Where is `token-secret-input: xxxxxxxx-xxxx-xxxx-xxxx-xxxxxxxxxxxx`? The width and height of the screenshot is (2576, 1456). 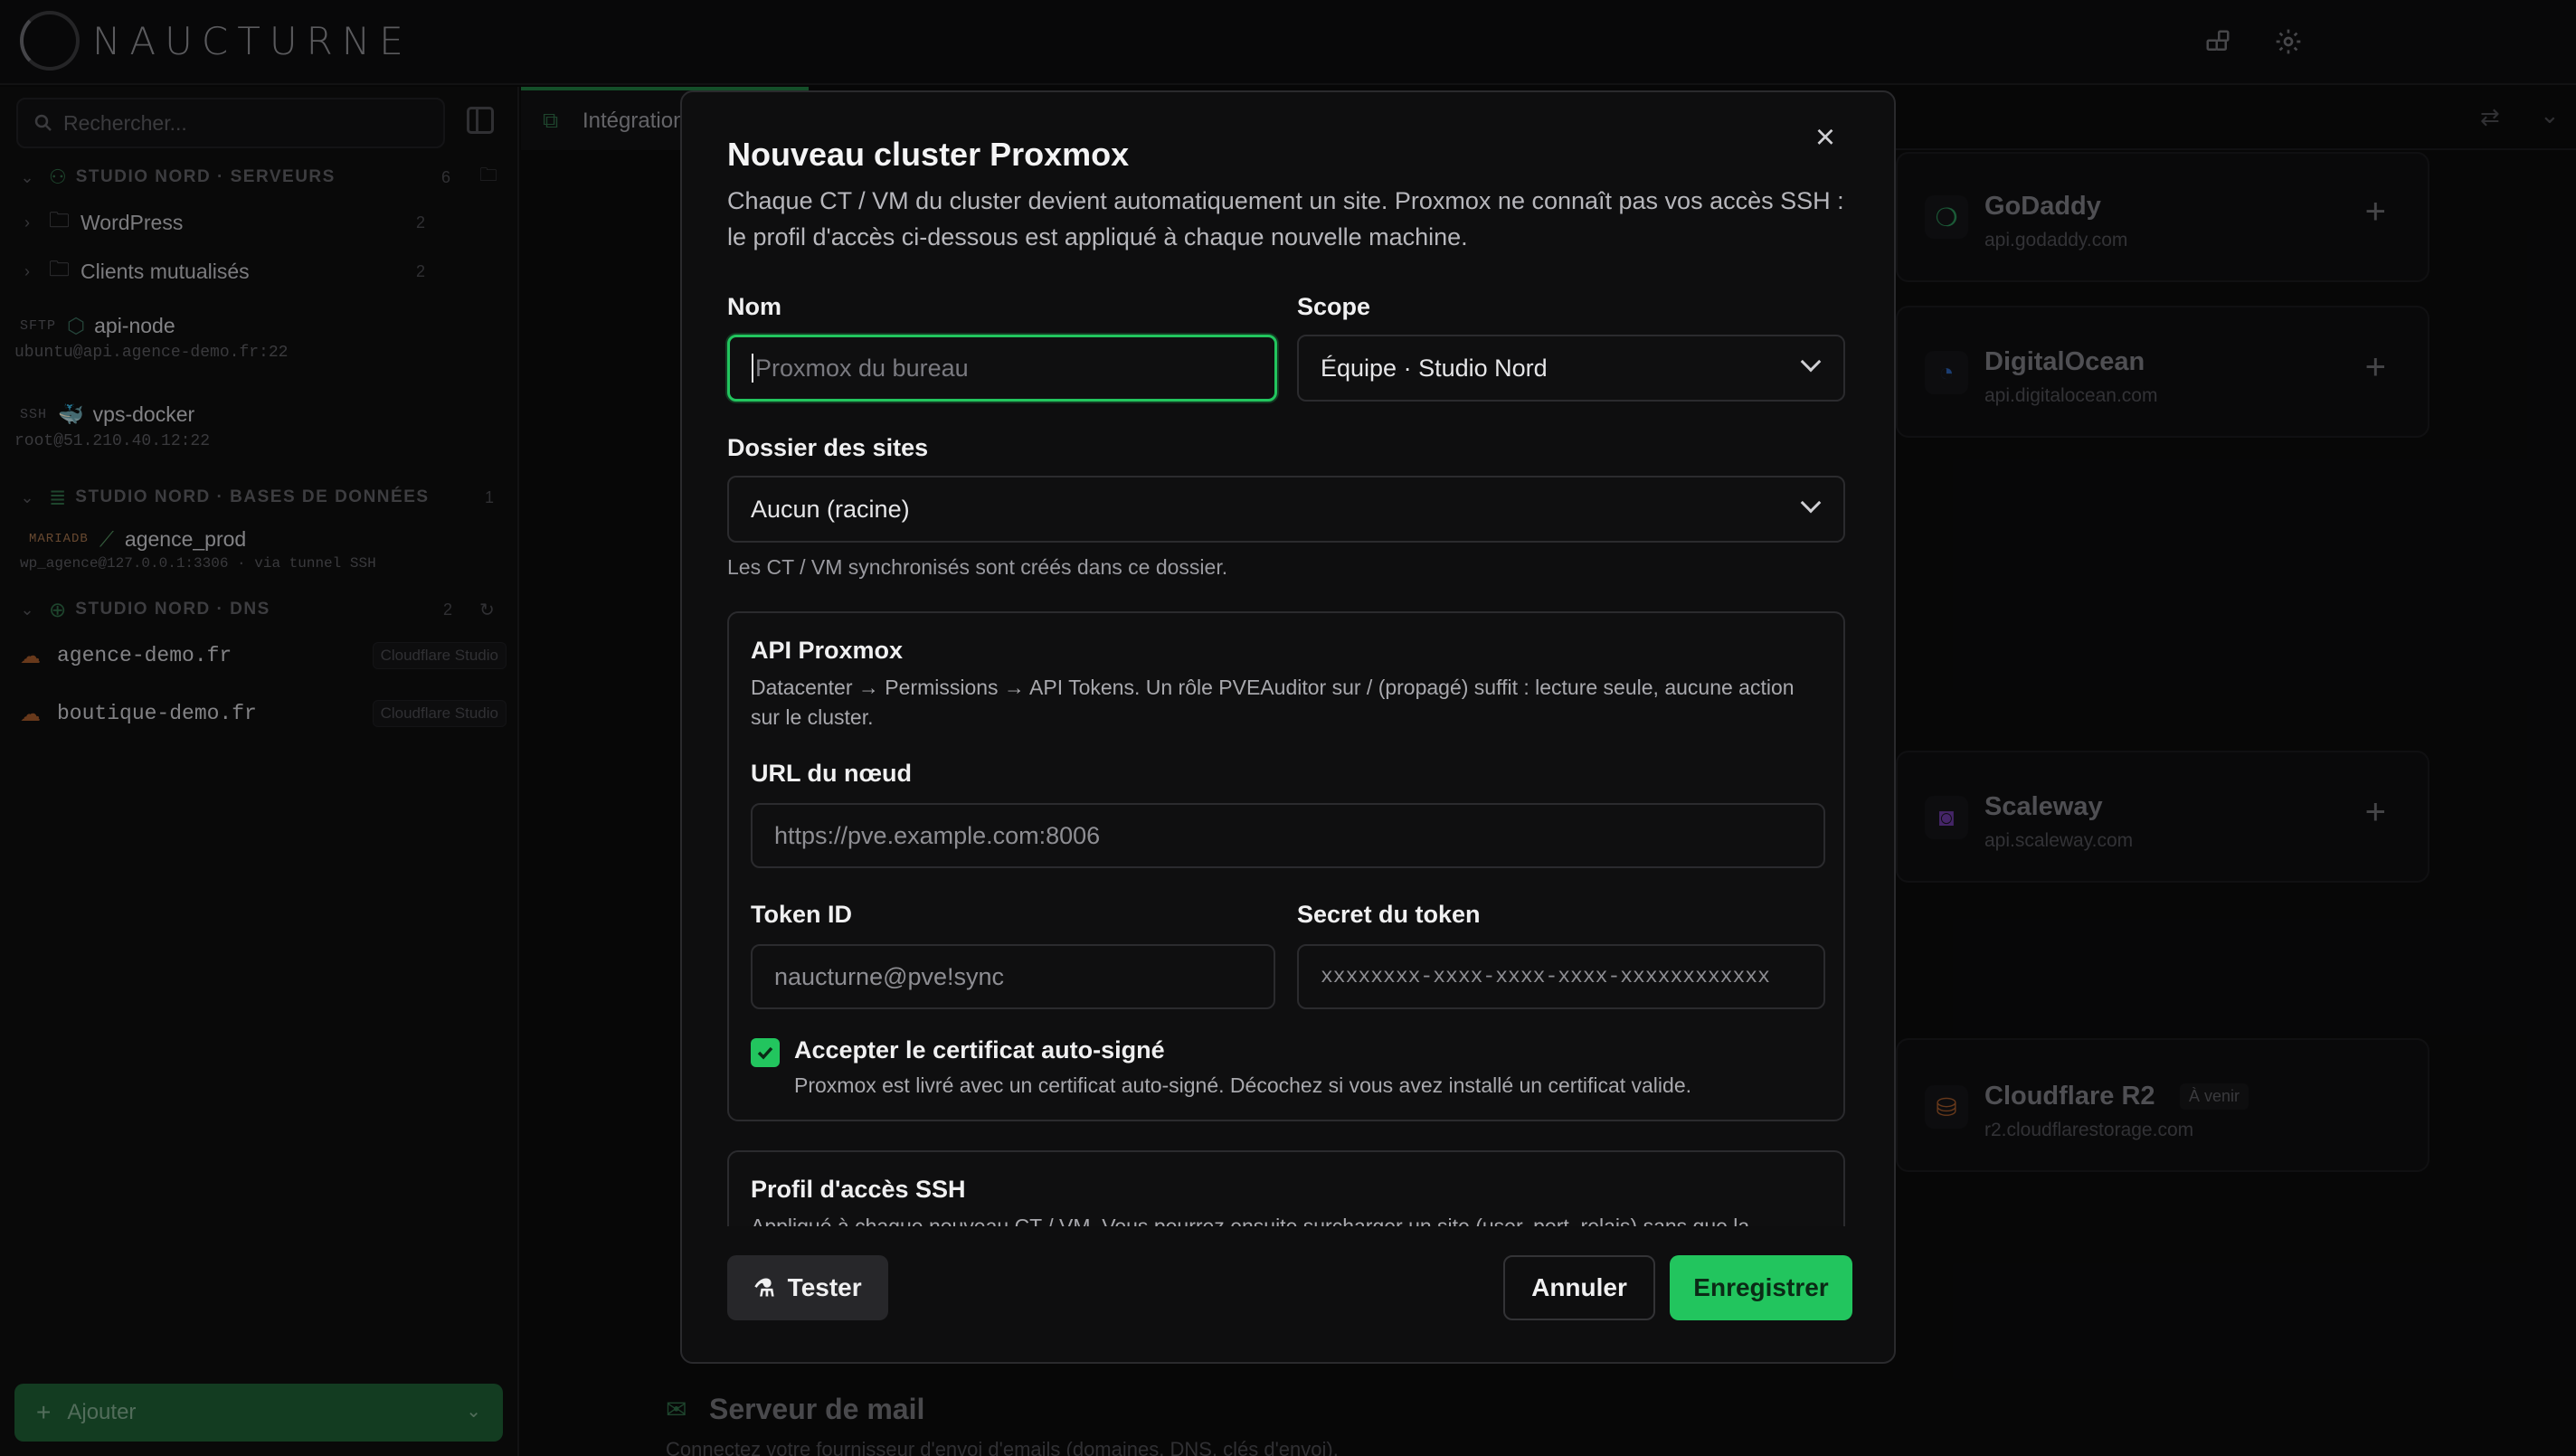
token-secret-input: xxxxxxxx-xxxx-xxxx-xxxx-xxxxxxxxxxxx is located at coordinates (1561, 976).